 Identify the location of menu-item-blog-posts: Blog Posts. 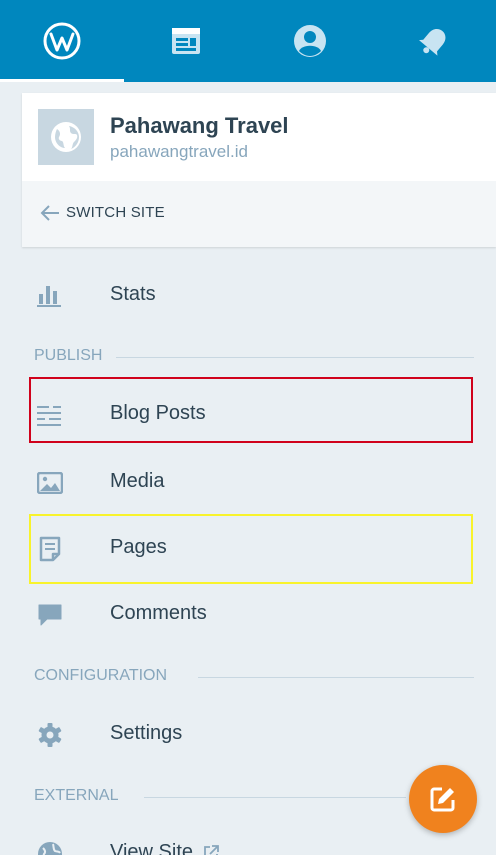
(248, 415).